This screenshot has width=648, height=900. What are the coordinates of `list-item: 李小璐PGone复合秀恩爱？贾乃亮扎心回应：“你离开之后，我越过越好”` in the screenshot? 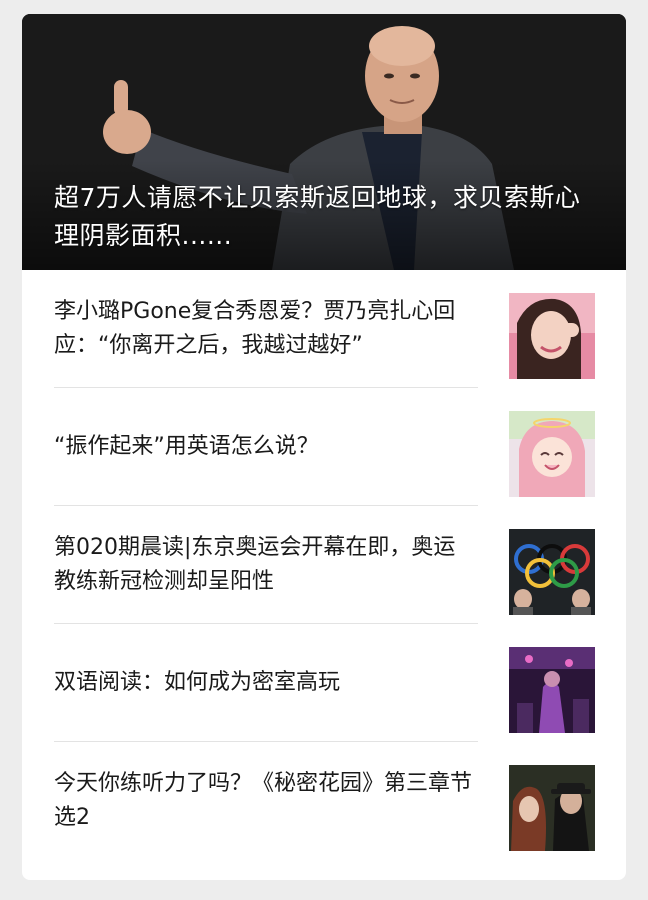 It's located at (324, 329).